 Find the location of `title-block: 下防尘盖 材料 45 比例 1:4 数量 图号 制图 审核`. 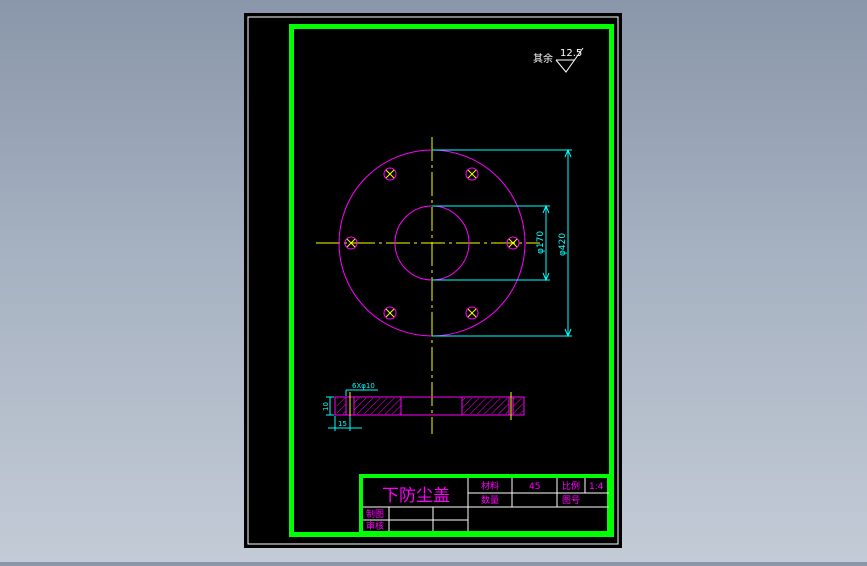

title-block: 下防尘盖 材料 45 比例 1:4 数量 图号 制图 审核 is located at coordinates (485, 504).